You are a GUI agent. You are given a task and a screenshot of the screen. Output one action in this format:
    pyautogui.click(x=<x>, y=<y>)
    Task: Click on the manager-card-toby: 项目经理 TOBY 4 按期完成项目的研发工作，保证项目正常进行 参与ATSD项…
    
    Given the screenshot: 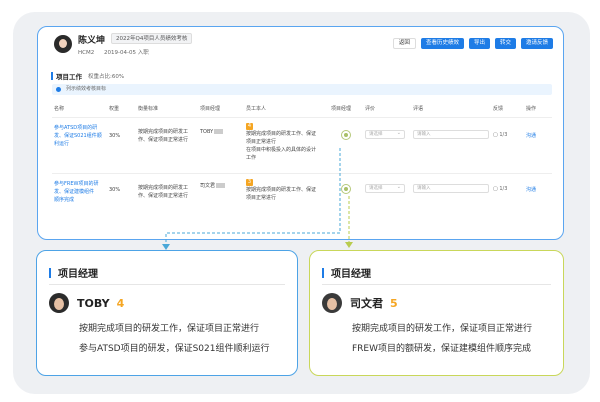 What is the action you would take?
    pyautogui.click(x=167, y=313)
    